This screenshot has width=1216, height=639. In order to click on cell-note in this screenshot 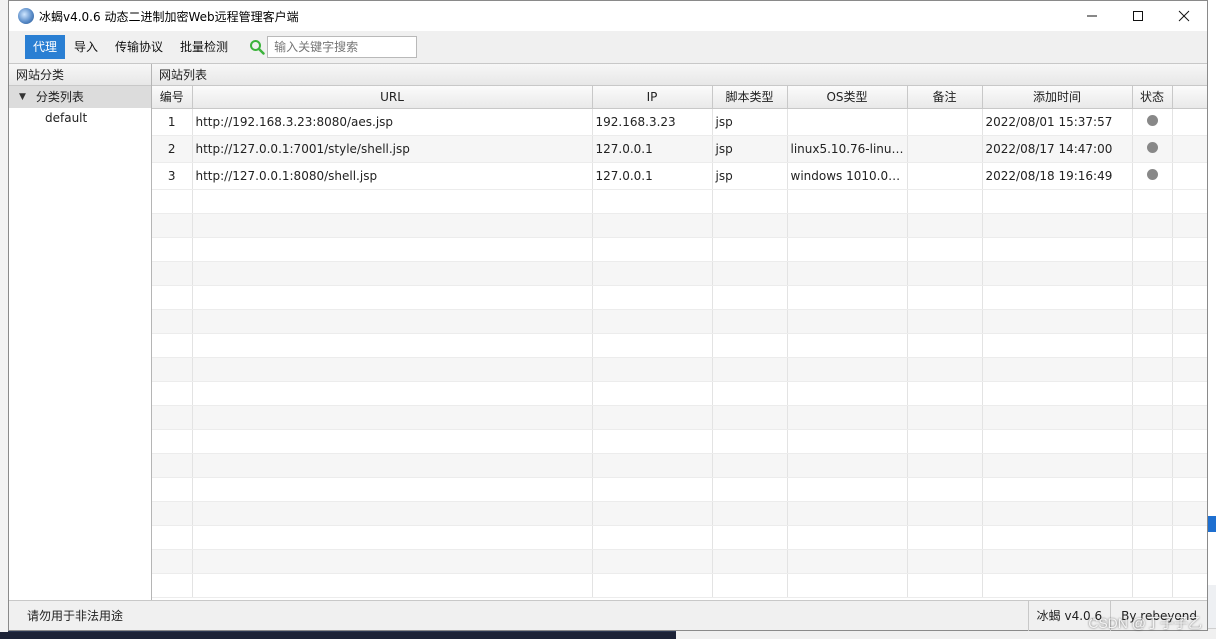, I will do `click(945, 176)`.